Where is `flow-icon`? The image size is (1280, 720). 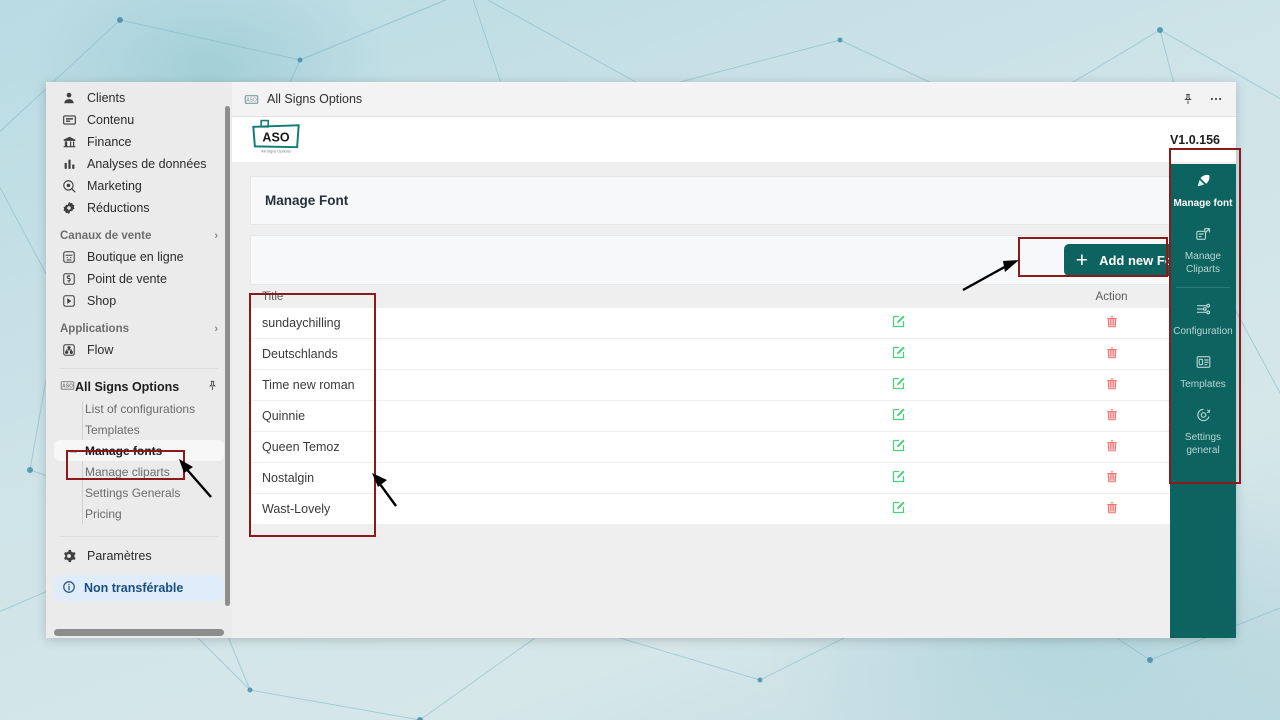
flow-icon is located at coordinates (69, 350).